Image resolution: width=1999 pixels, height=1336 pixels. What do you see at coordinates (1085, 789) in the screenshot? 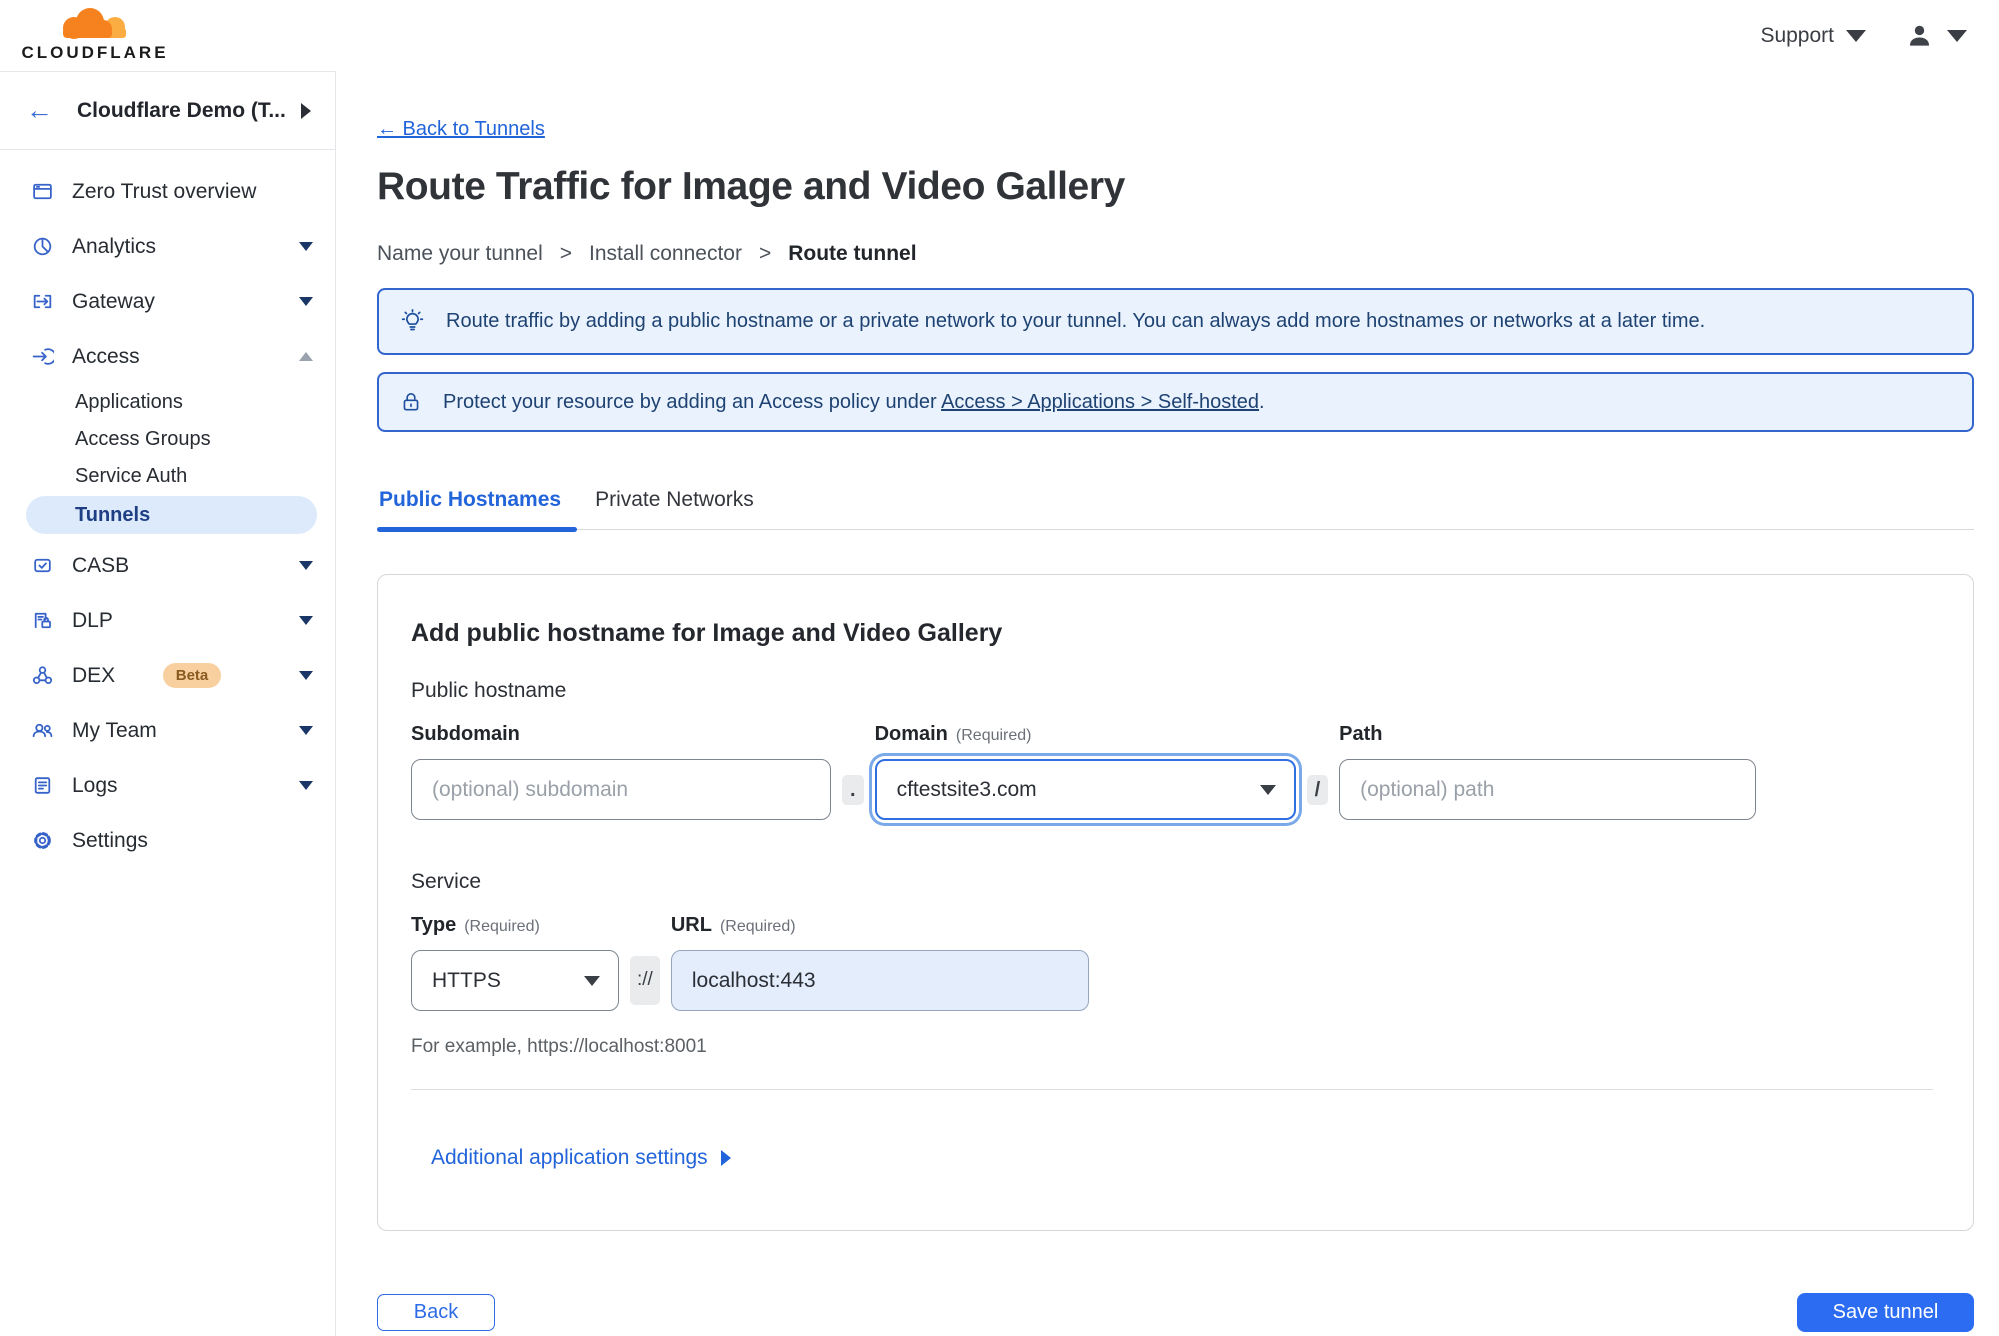
I see `domain-select: cftestsite3.com` at bounding box center [1085, 789].